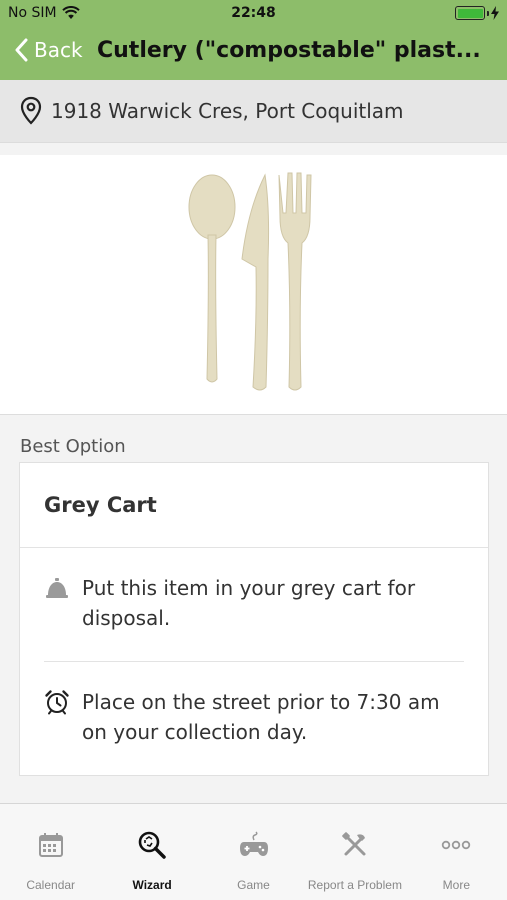 This screenshot has height=900, width=507. What do you see at coordinates (227, 111) in the screenshot?
I see `address-text: 1918 Warwick Cres, Port Coquitlam` at bounding box center [227, 111].